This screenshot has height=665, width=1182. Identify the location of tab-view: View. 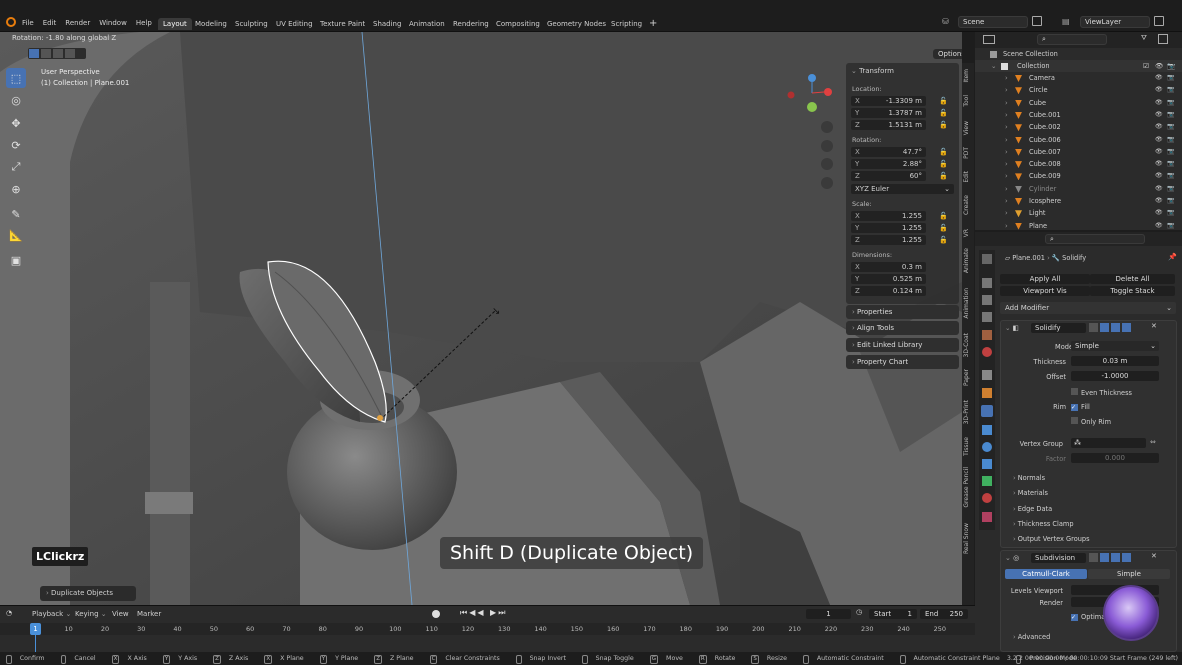
(966, 128).